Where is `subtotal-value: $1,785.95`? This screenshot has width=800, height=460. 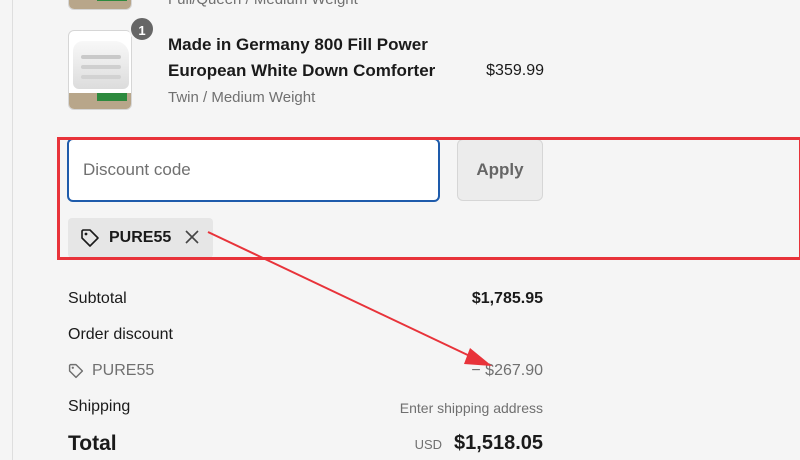 subtotal-value: $1,785.95 is located at coordinates (507, 298).